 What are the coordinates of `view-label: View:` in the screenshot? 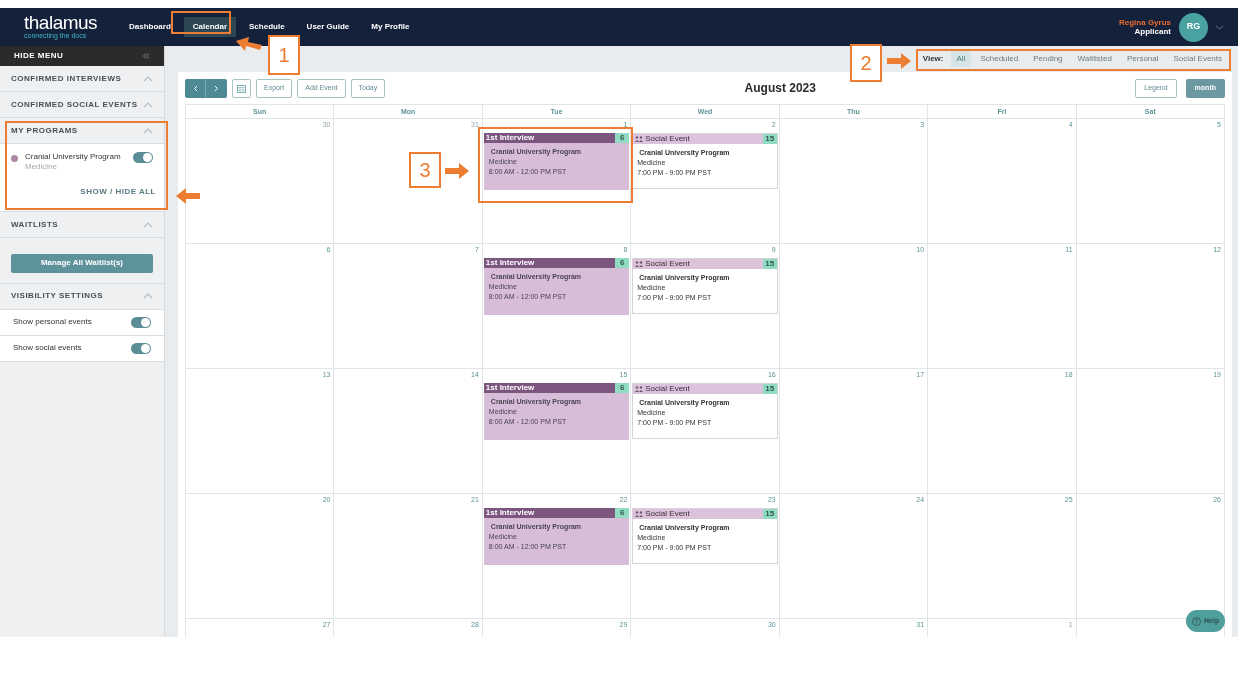 It's located at (933, 59).